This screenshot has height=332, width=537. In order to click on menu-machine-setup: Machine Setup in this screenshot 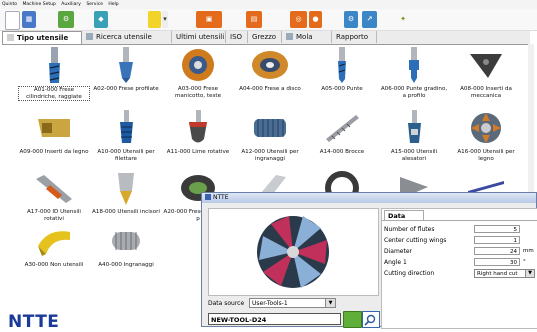, I will do `click(38, 4)`.